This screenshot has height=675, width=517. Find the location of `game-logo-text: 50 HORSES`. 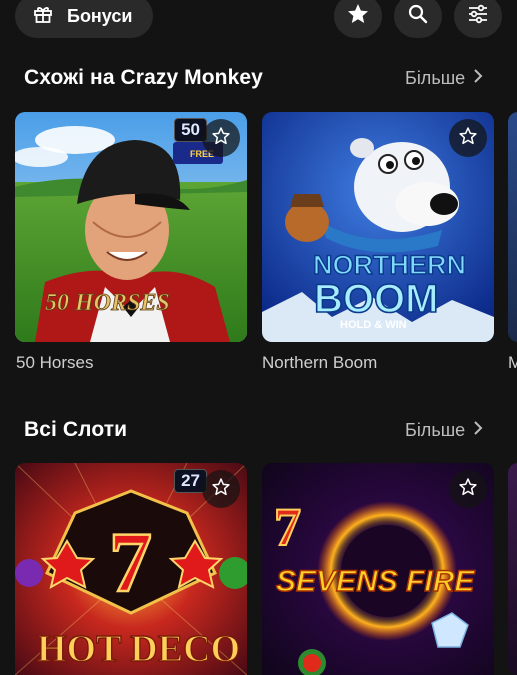

game-logo-text: 50 HORSES is located at coordinates (107, 303).